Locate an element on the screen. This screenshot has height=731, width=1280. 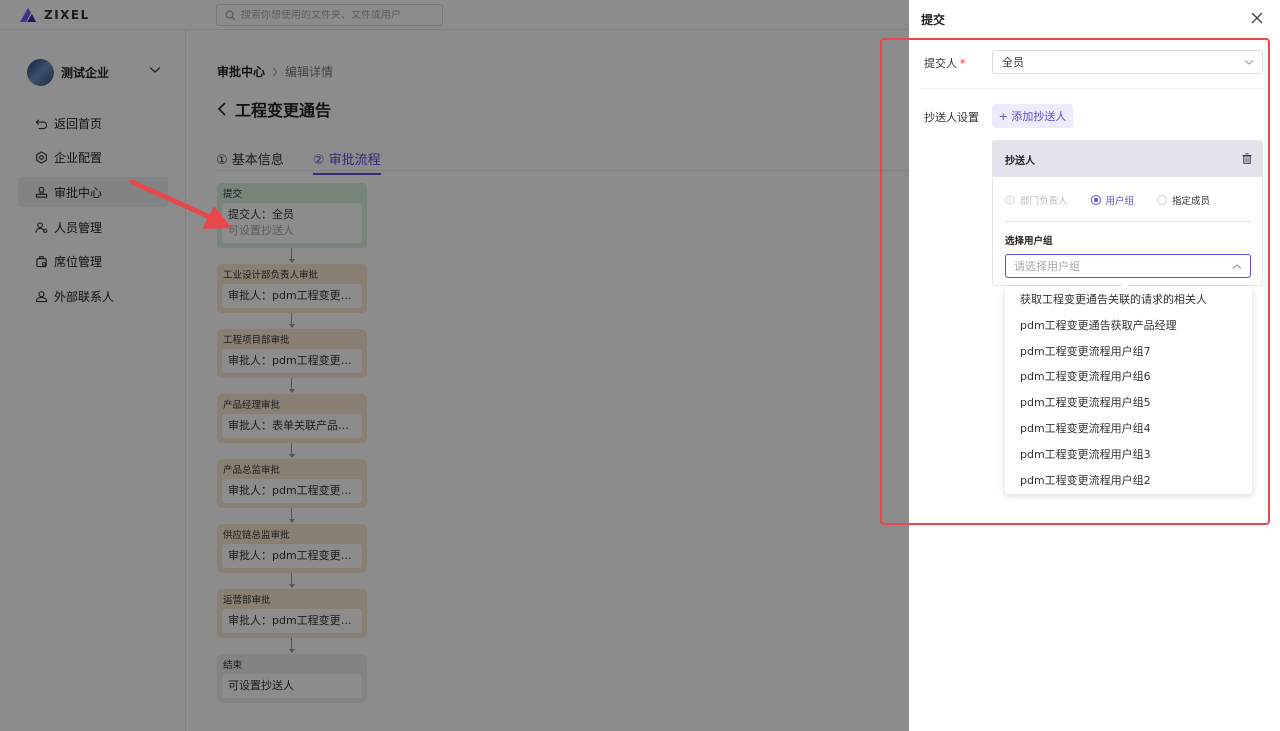
cc-type-radio-group: 部门负责人 用户组 指定成员 is located at coordinates (1119, 200).